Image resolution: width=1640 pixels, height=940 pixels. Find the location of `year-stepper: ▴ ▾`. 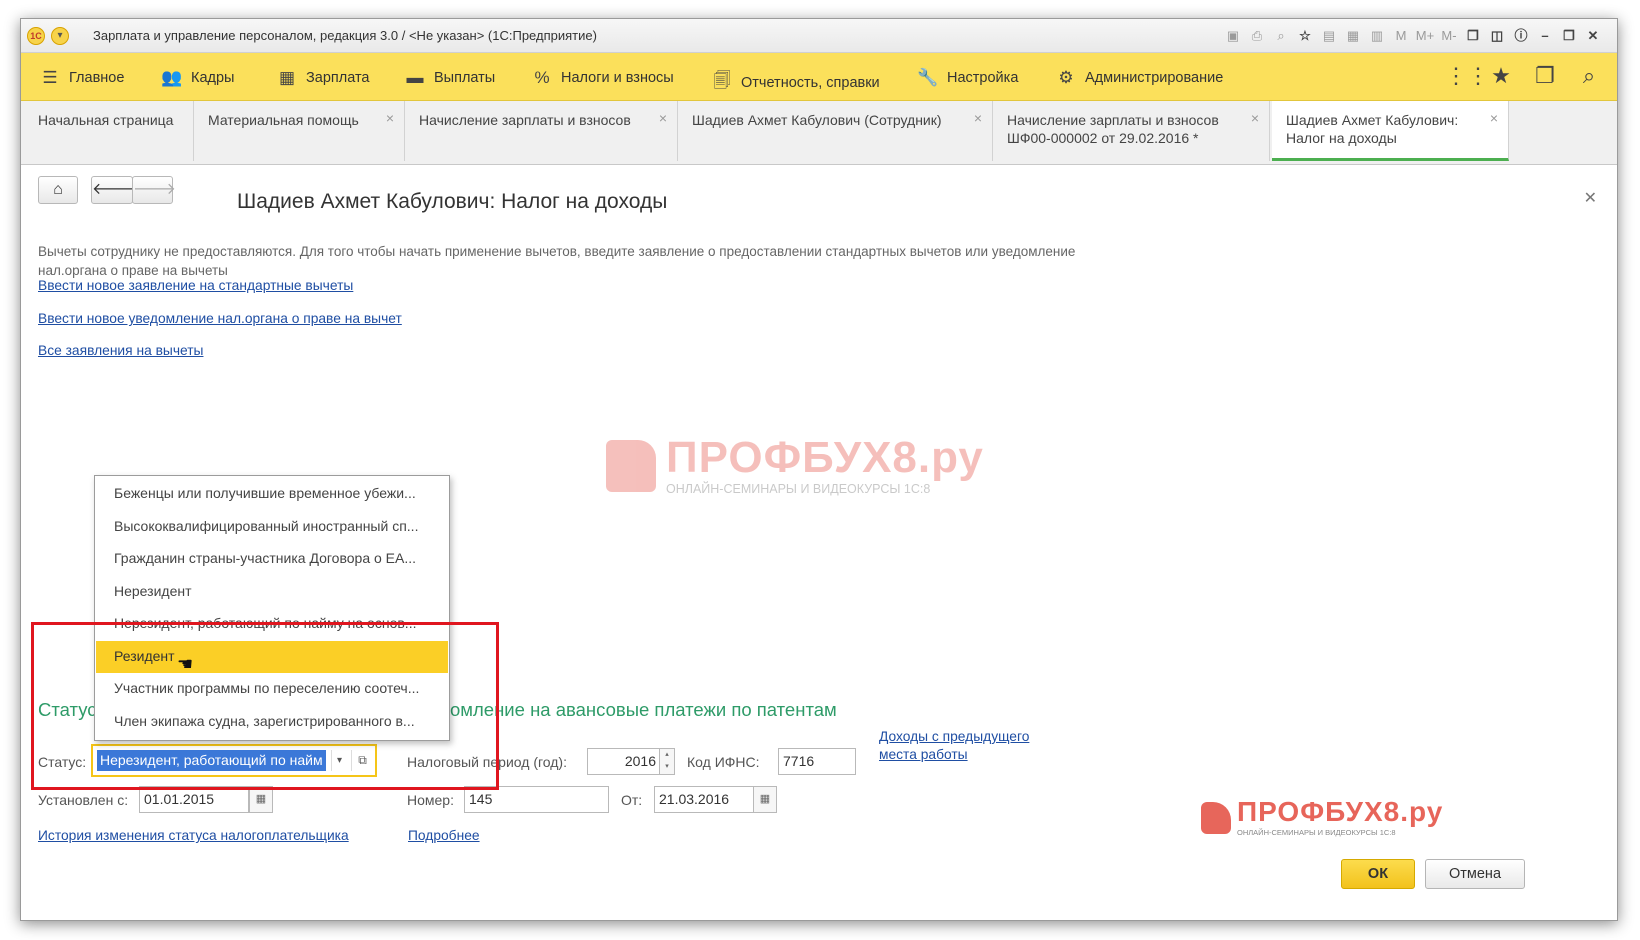

year-stepper: ▴ ▾ is located at coordinates (667, 761).